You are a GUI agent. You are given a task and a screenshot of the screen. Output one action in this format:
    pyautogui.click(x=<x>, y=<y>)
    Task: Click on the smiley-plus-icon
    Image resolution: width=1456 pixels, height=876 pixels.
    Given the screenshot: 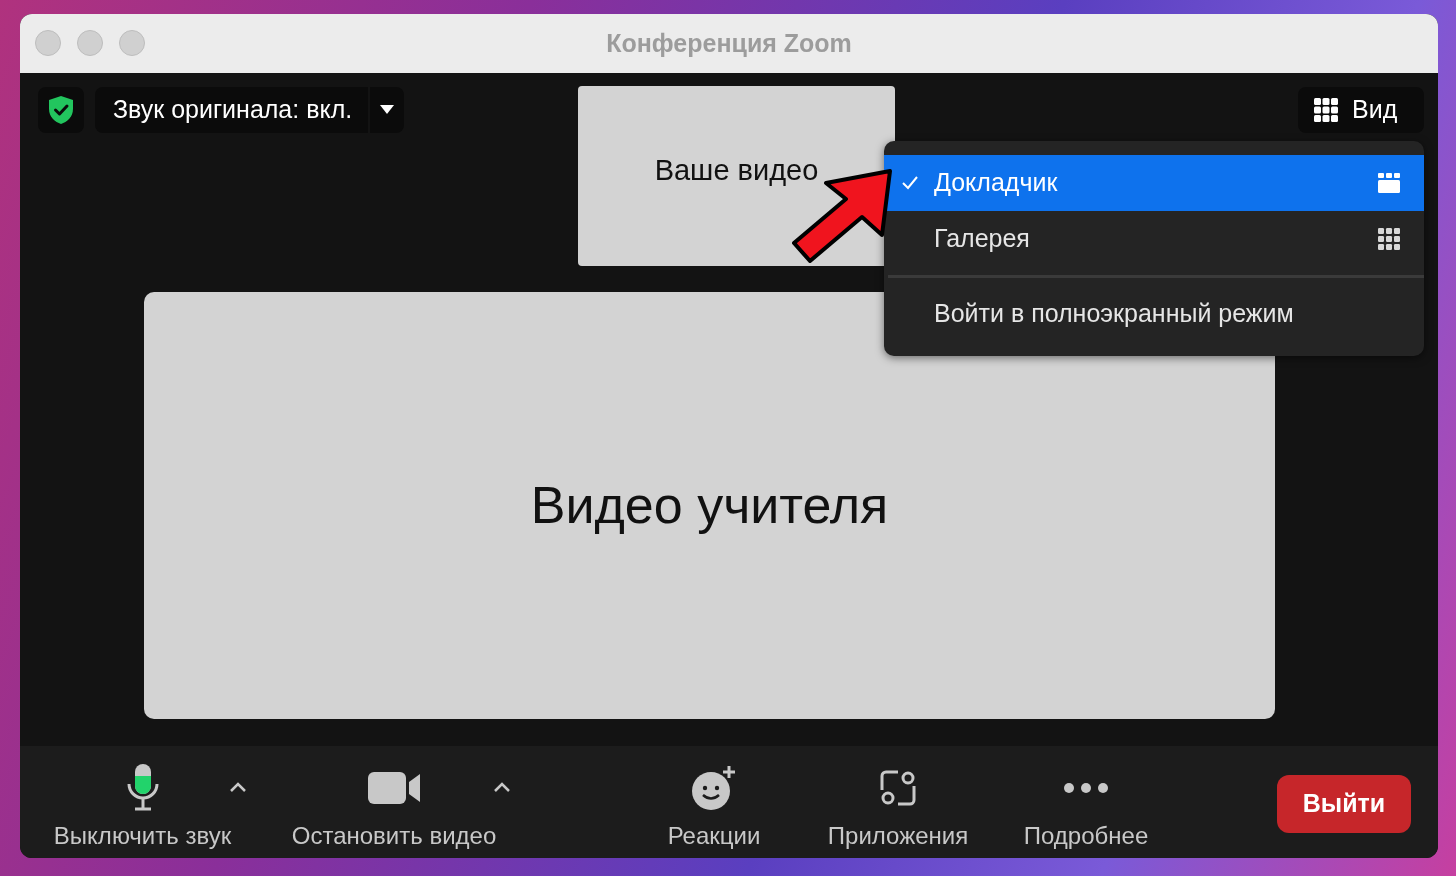 What is the action you would take?
    pyautogui.click(x=714, y=787)
    